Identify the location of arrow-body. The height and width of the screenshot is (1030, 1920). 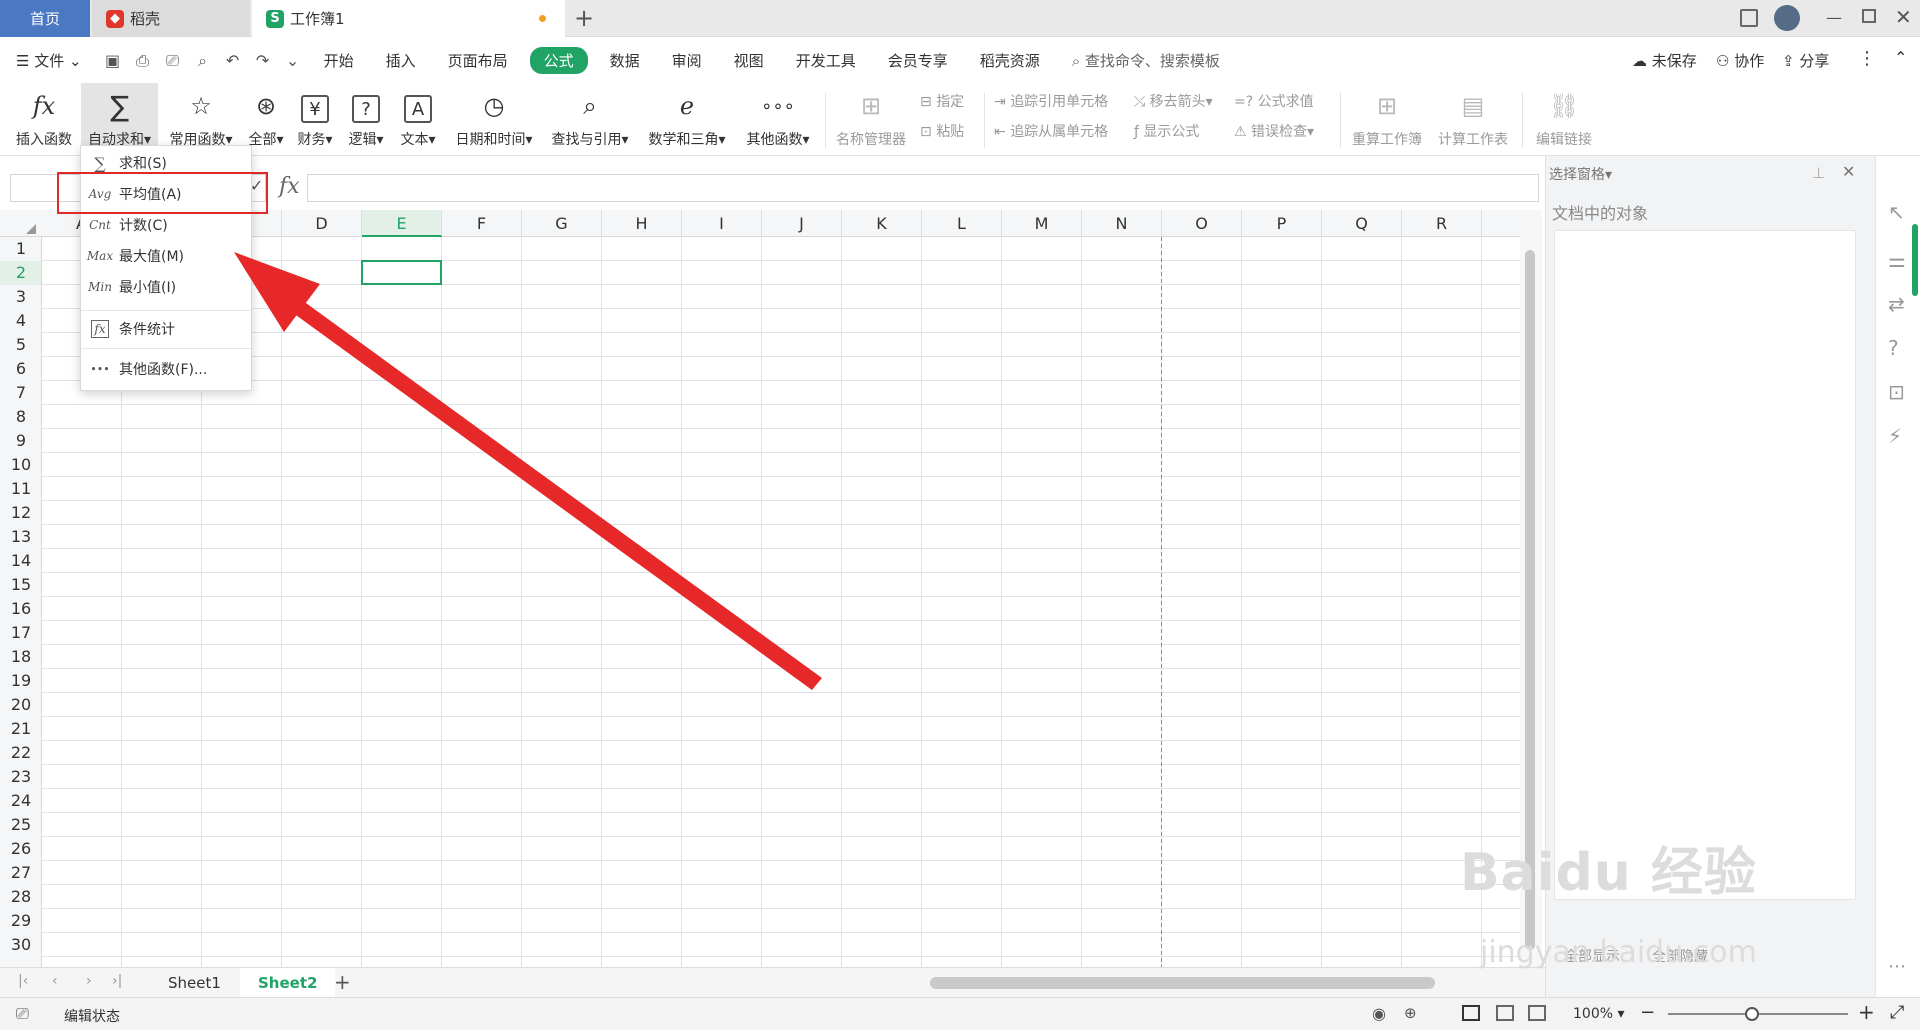
(550, 490).